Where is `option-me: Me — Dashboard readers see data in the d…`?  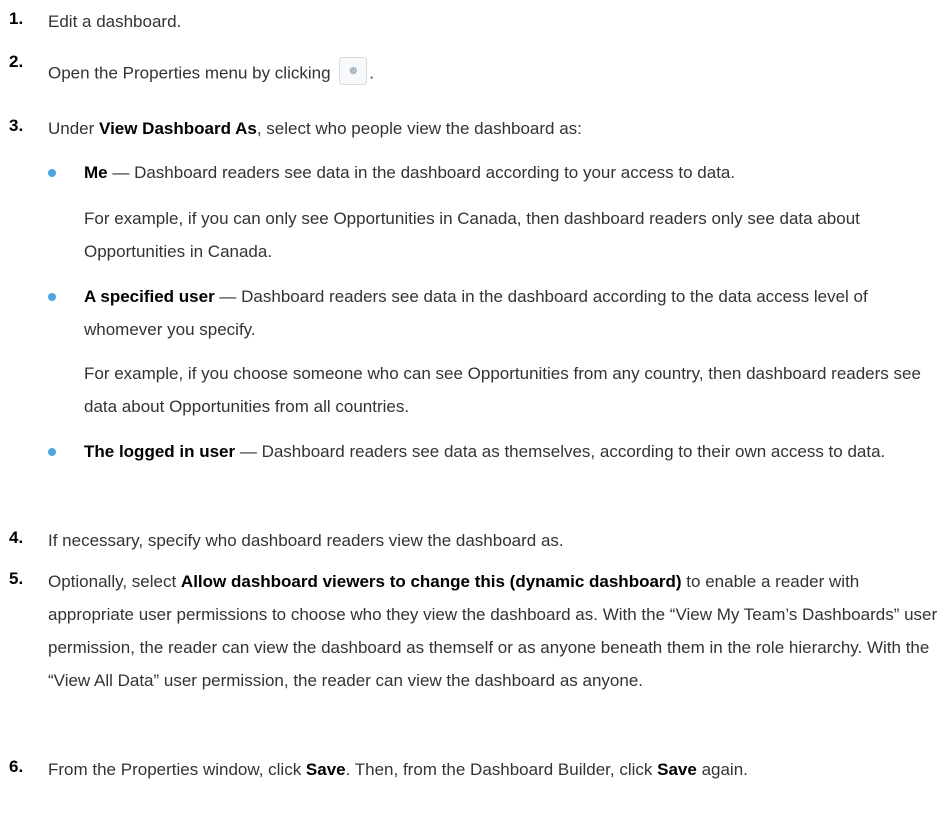
option-me: Me — Dashboard readers see data in the d… is located at coordinates (514, 172).